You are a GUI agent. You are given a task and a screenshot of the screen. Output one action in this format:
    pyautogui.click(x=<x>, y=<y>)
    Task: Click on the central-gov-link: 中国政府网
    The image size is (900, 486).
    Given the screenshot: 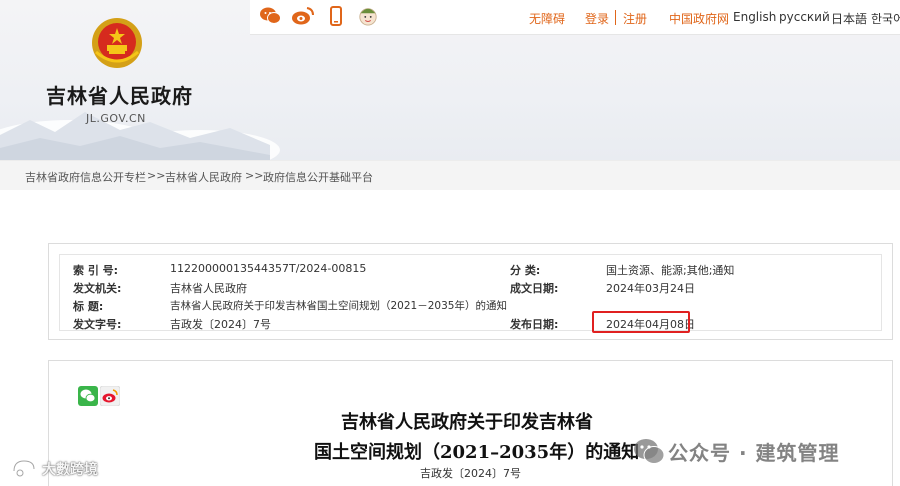 What is the action you would take?
    pyautogui.click(x=699, y=18)
    